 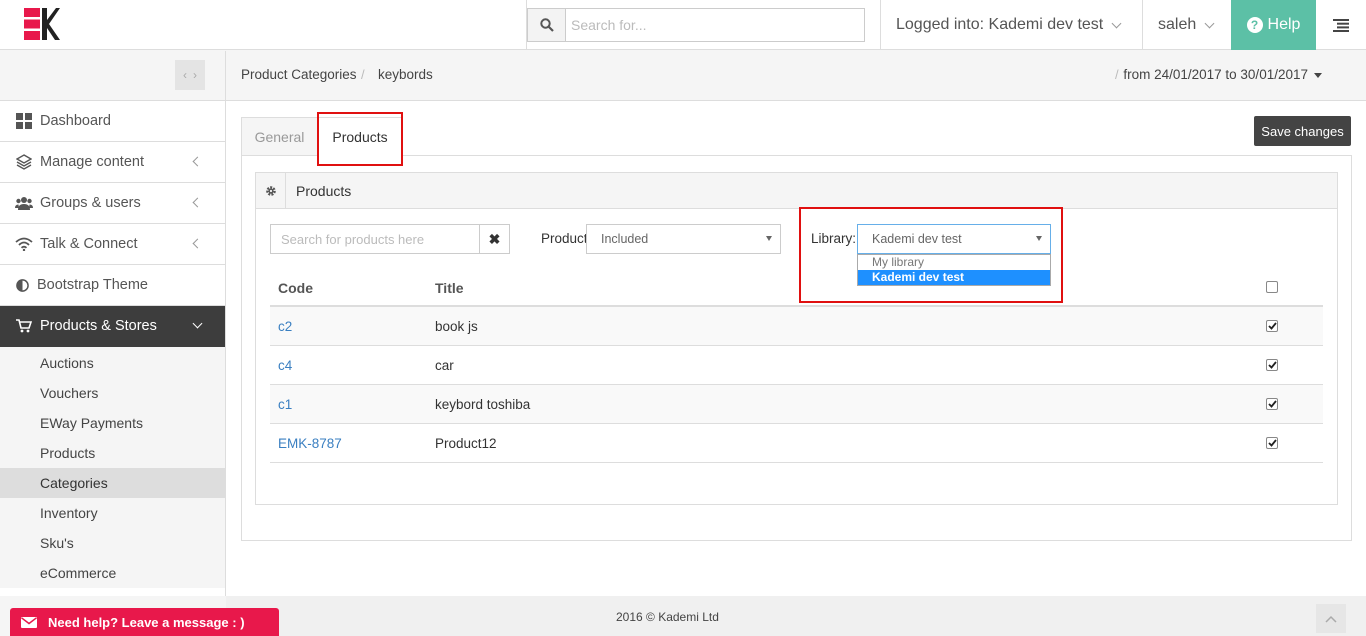 I want to click on subnav-item-inventory: Inventory, so click(x=112, y=513).